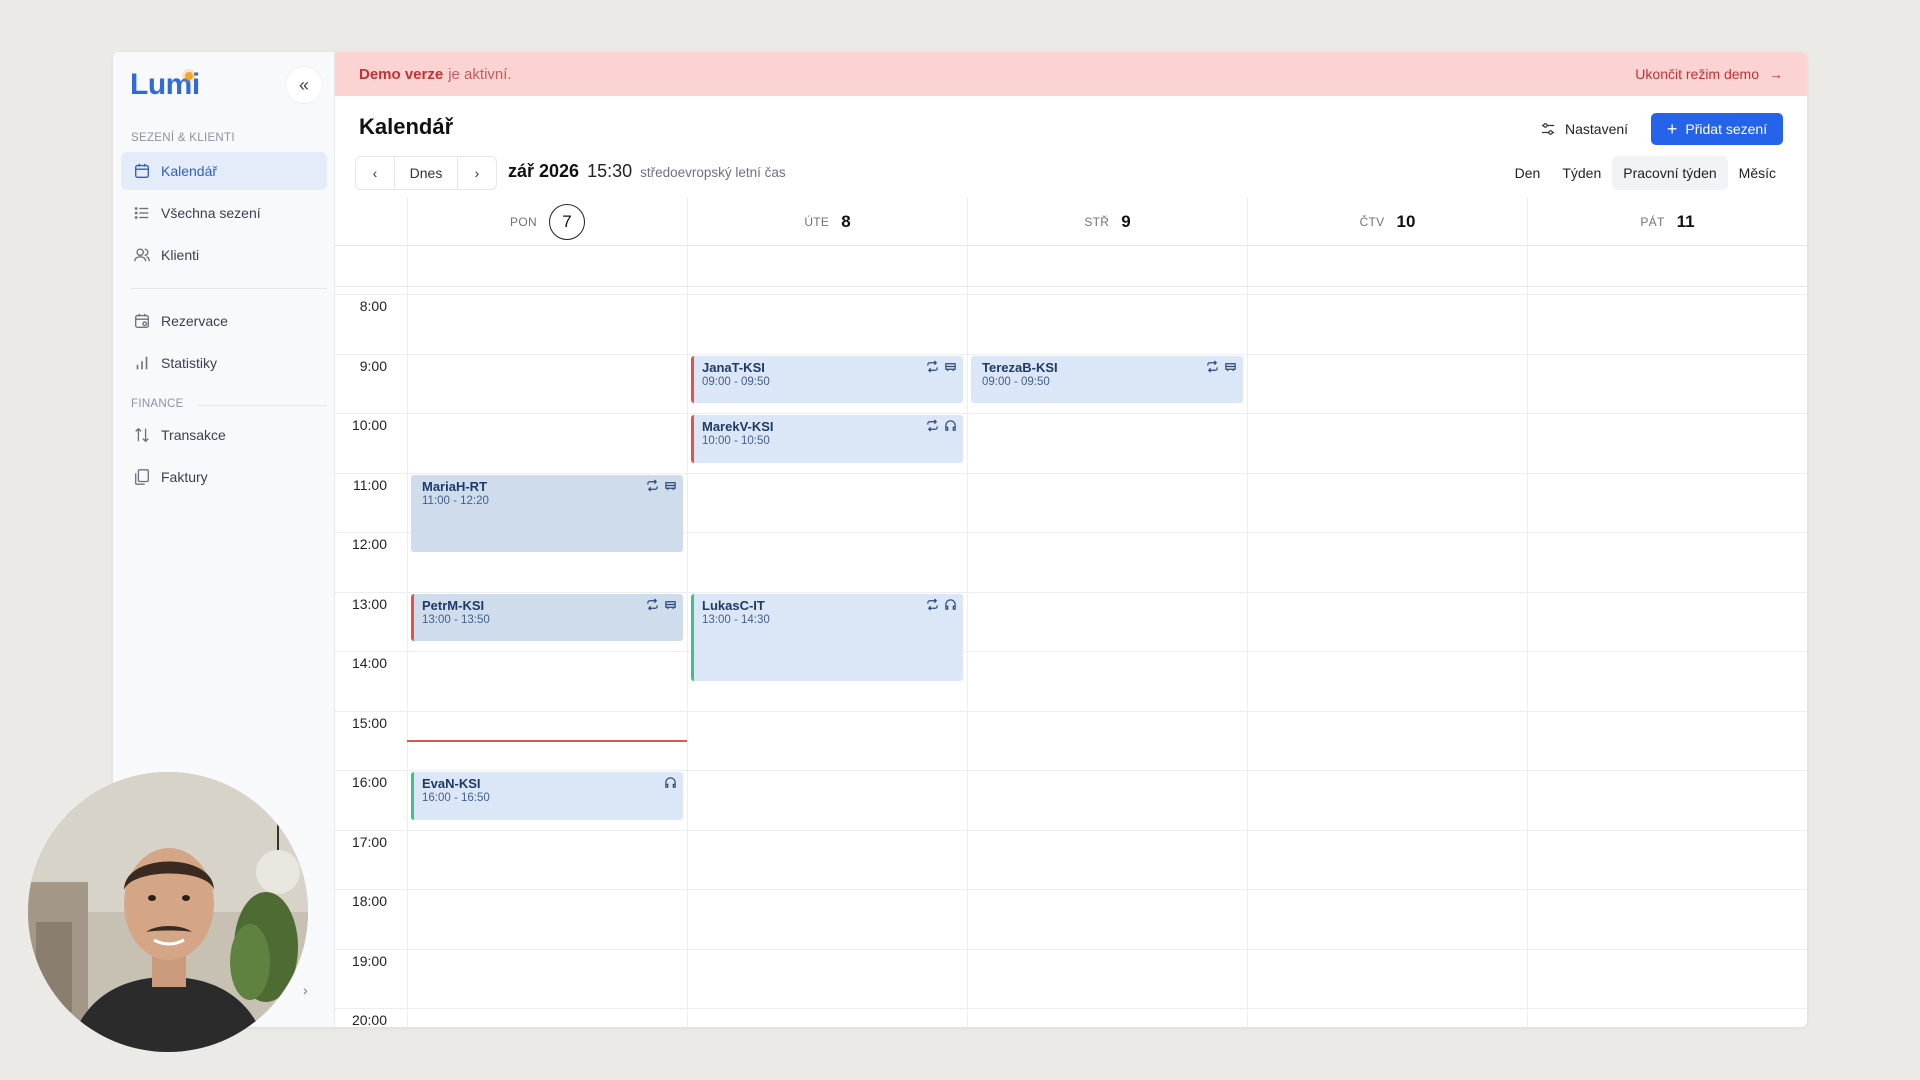 The height and width of the screenshot is (1080, 1920). What do you see at coordinates (369, 960) in the screenshot?
I see `hour-label: 19:00` at bounding box center [369, 960].